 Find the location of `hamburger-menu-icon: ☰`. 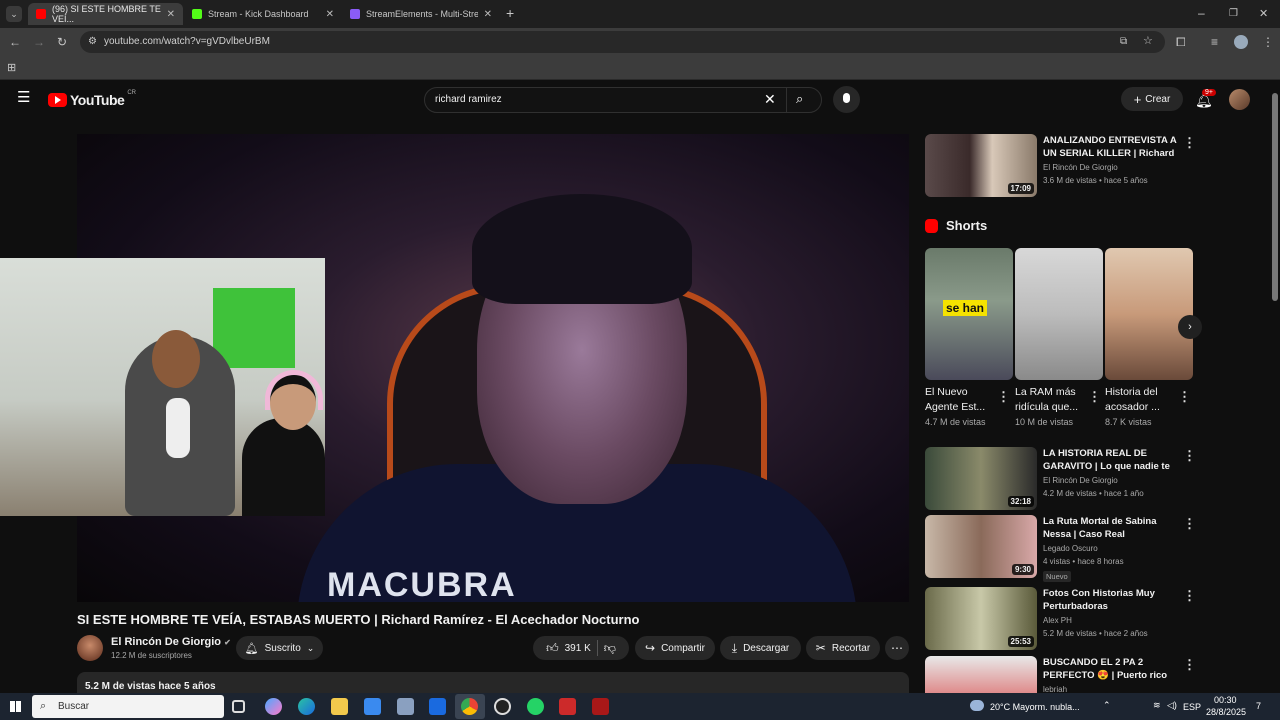

hamburger-menu-icon: ☰ is located at coordinates (23, 97).